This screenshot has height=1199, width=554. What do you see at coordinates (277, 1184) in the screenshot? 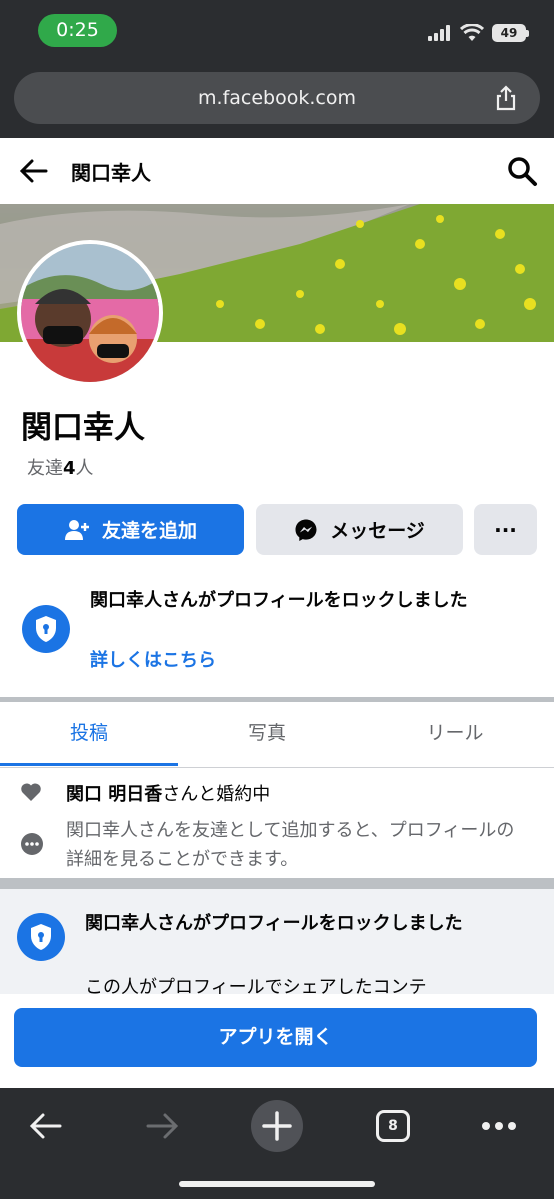
I see `home-indicator` at bounding box center [277, 1184].